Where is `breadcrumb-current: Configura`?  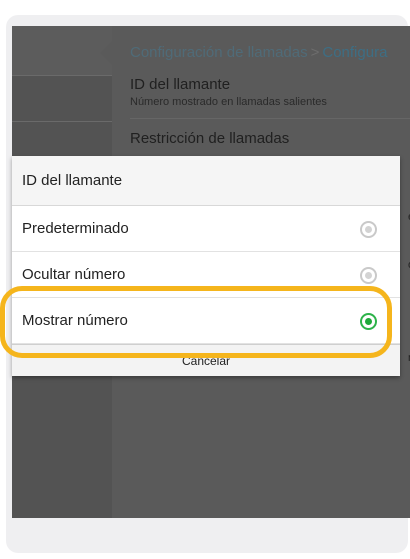
breadcrumb-current: Configura is located at coordinates (355, 52).